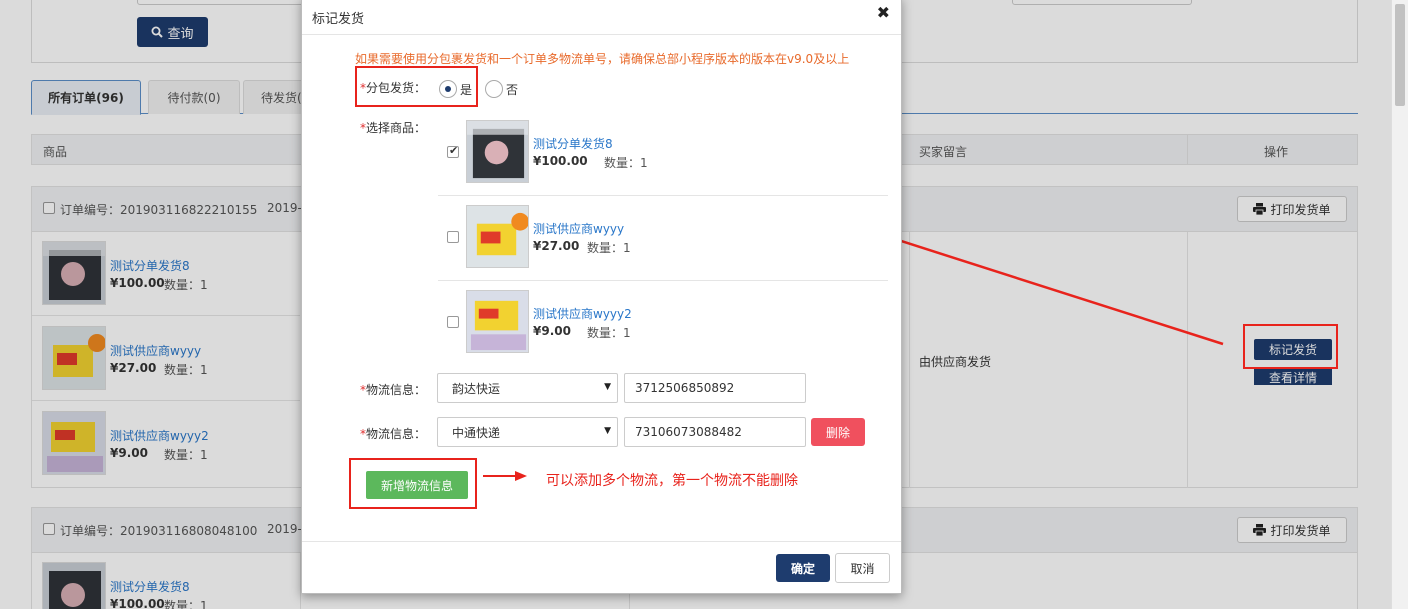  Describe the element at coordinates (573, 143) in the screenshot. I see `product-name: 测试分单发货8` at that location.